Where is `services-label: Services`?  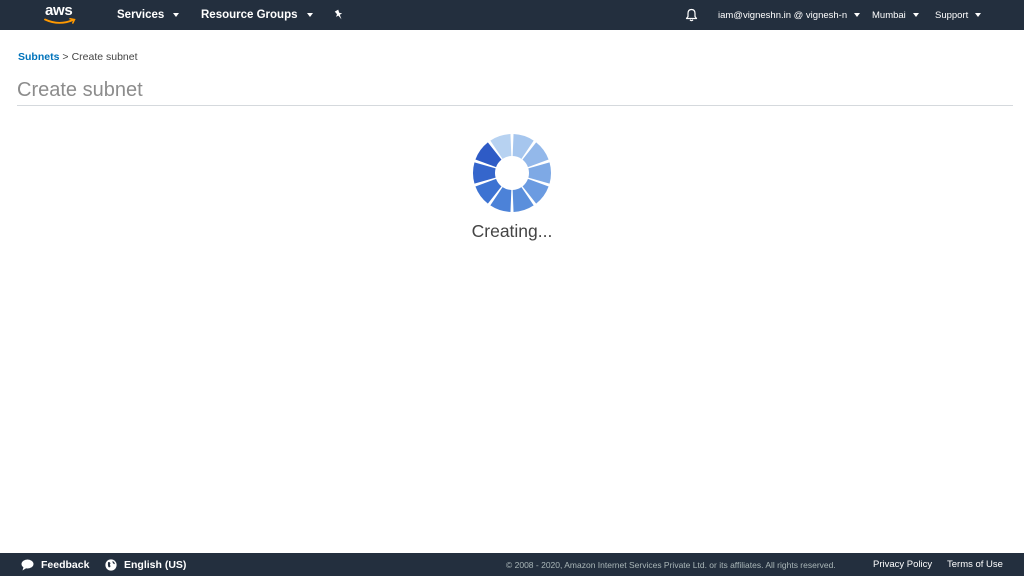 services-label: Services is located at coordinates (141, 15).